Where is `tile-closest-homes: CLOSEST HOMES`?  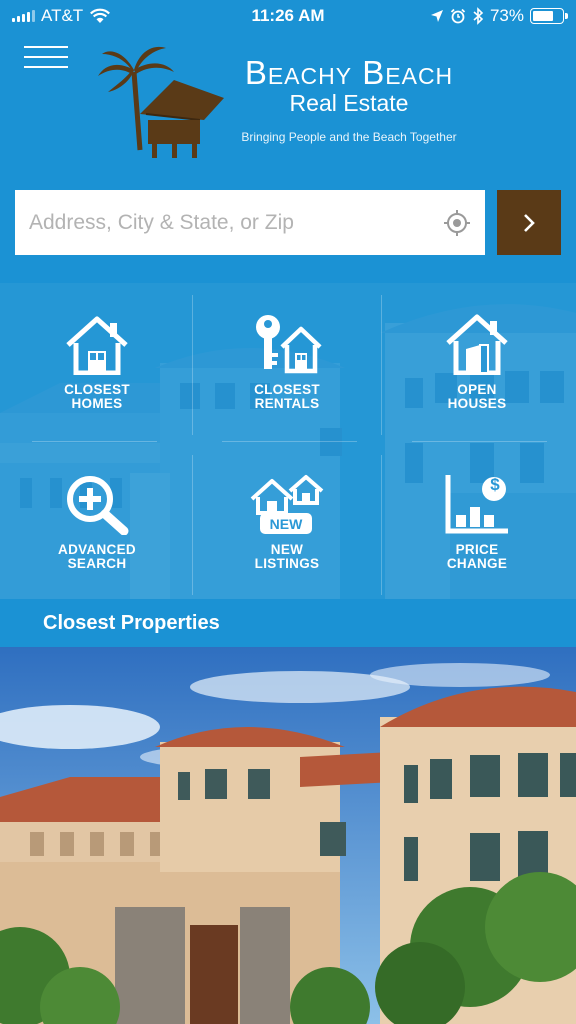
tile-closest-homes: CLOSEST HOMES is located at coordinates (97, 362).